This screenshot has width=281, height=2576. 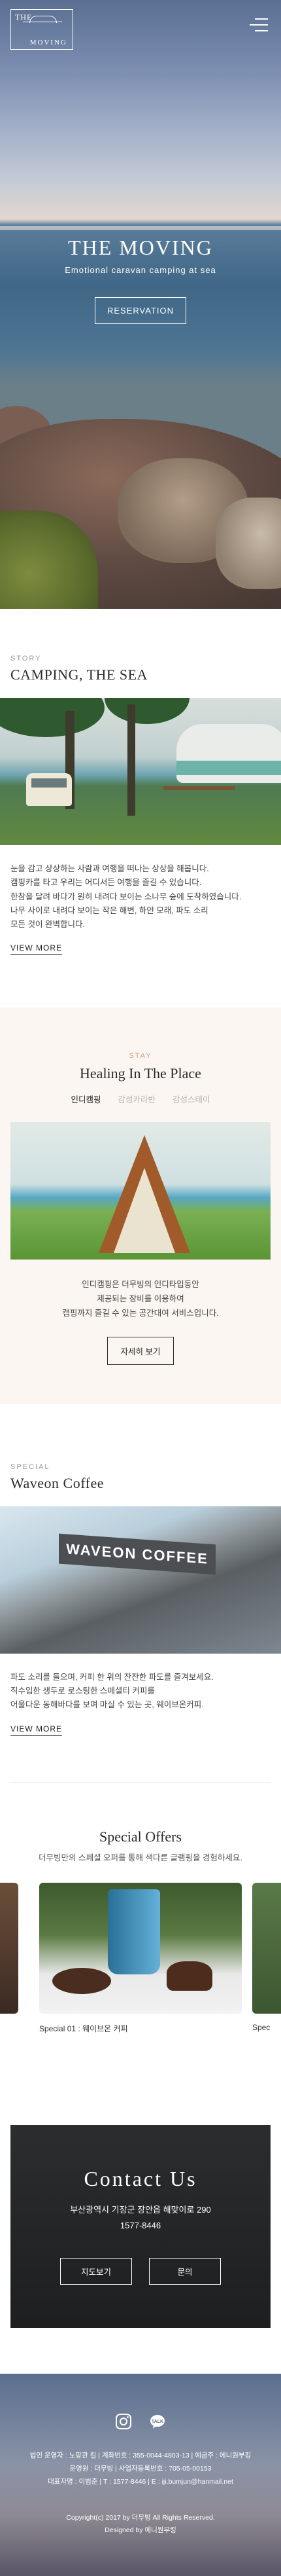 What do you see at coordinates (140, 2178) in the screenshot?
I see `contact-title: Contact Us` at bounding box center [140, 2178].